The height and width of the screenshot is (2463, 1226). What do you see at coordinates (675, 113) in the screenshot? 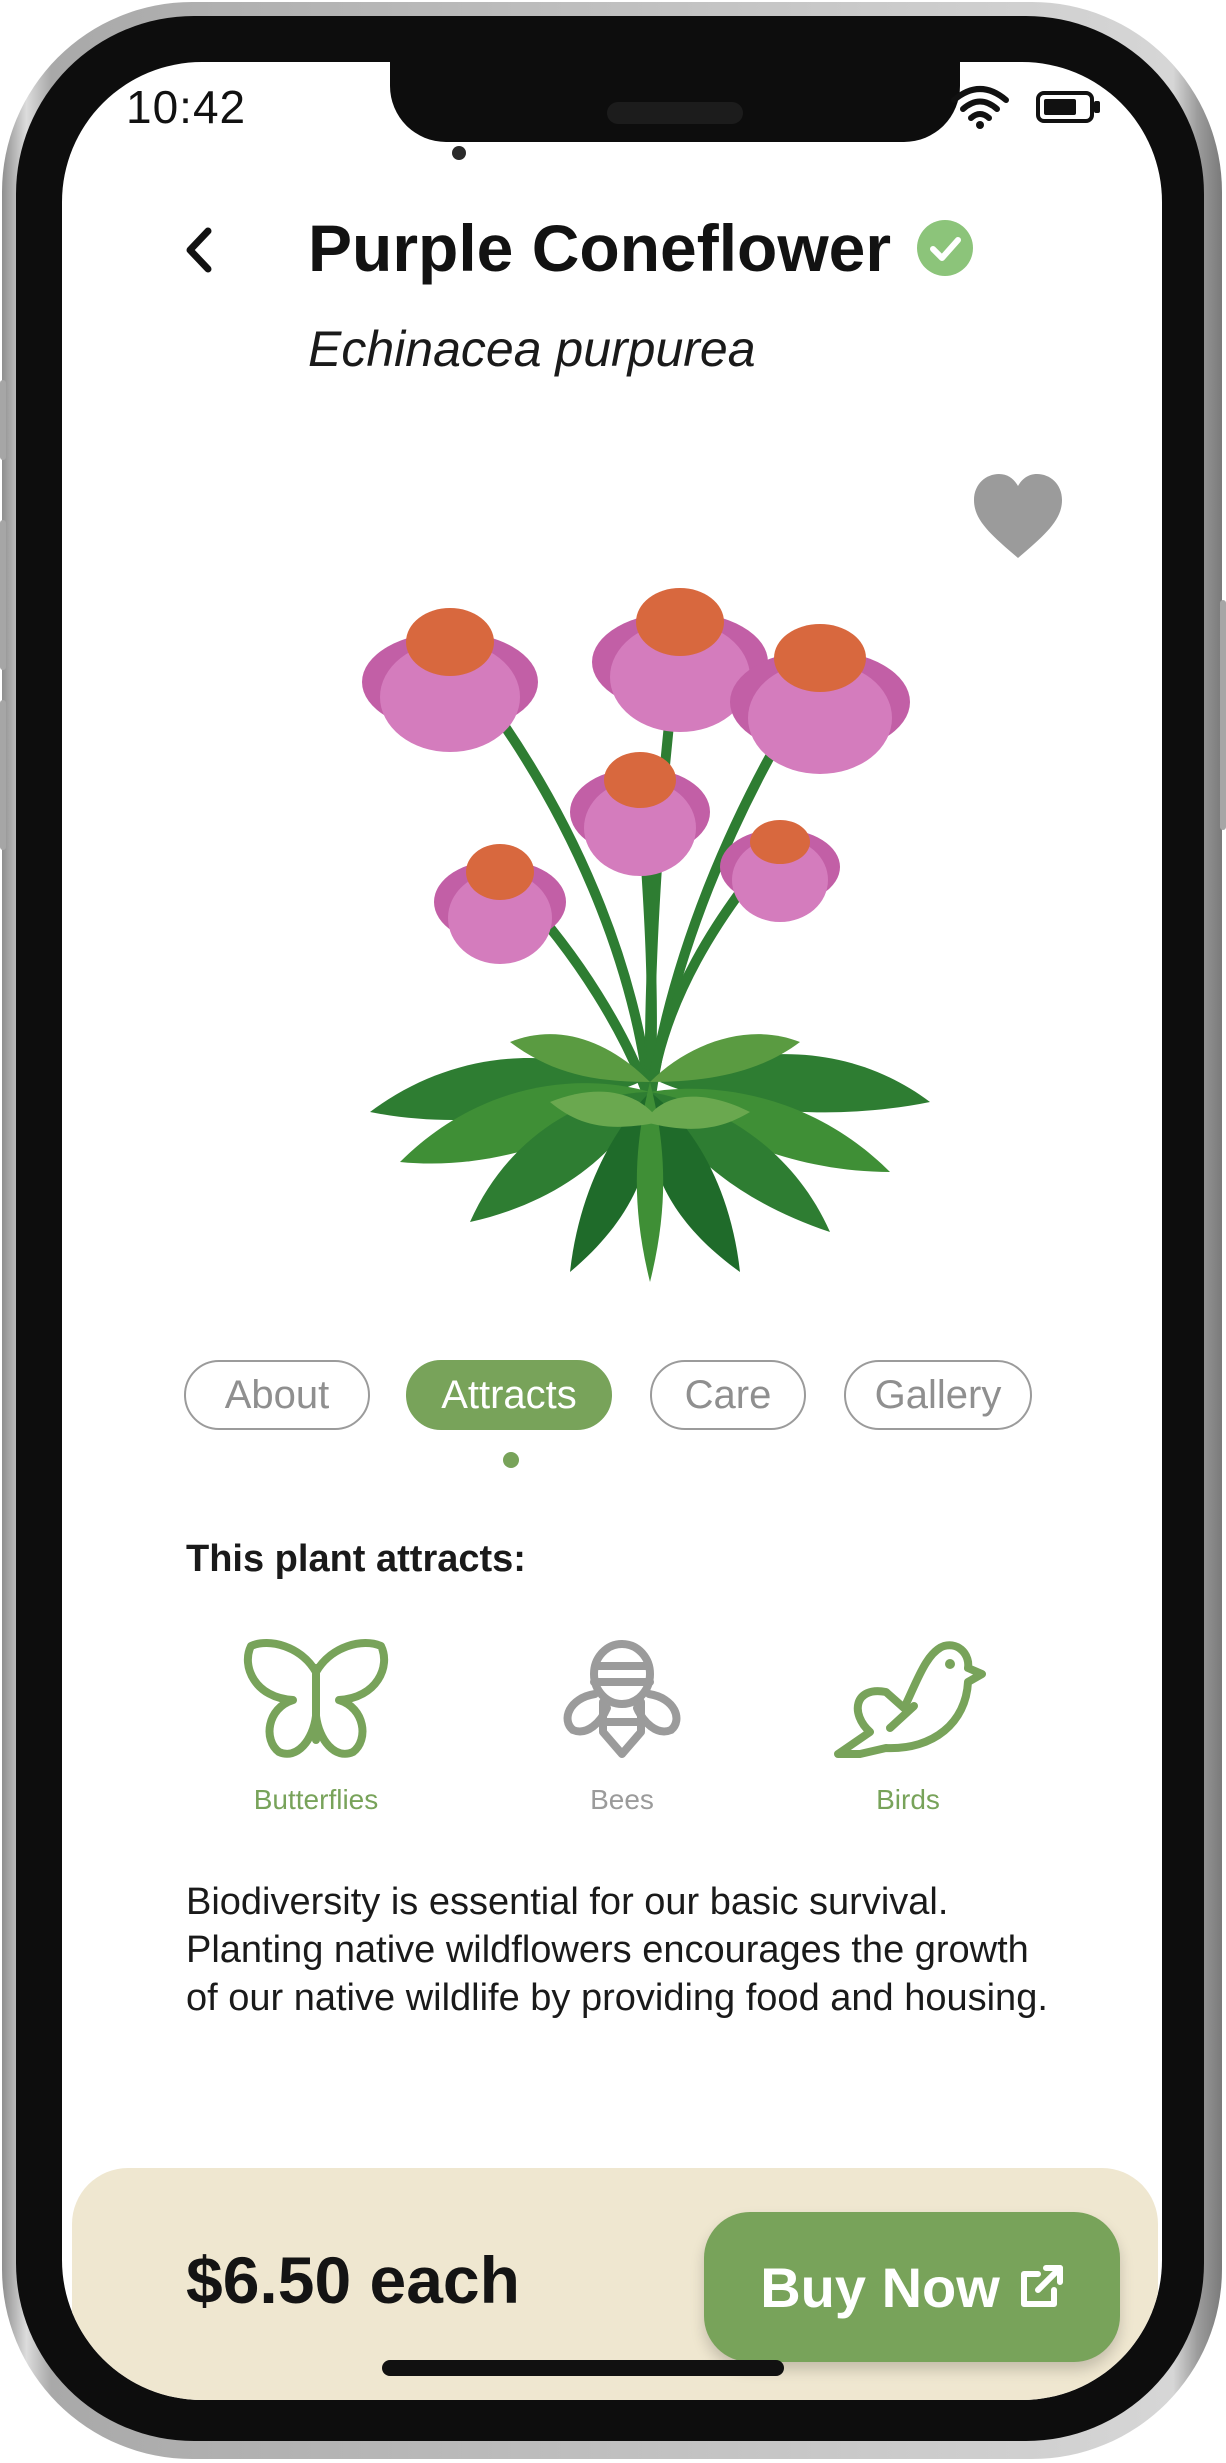
I see `speaker-grille` at bounding box center [675, 113].